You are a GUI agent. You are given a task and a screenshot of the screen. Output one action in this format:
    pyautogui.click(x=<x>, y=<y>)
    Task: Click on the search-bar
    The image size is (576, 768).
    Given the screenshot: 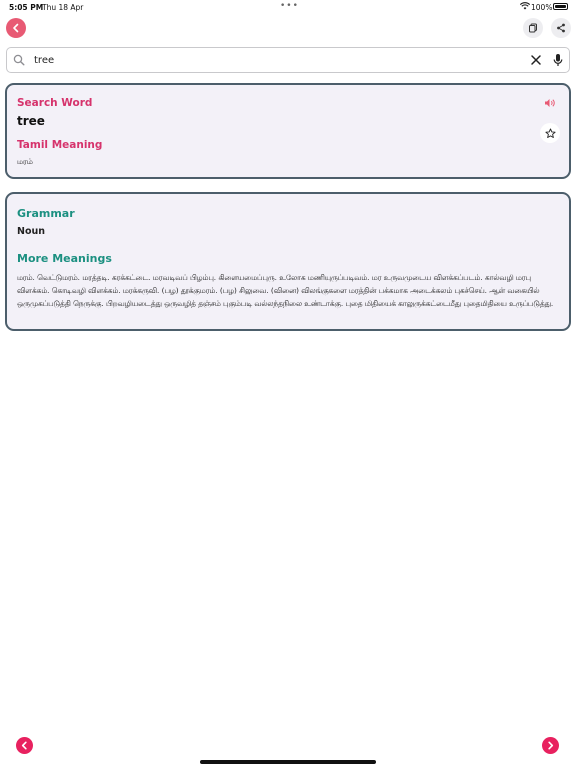 What is the action you would take?
    pyautogui.click(x=288, y=60)
    